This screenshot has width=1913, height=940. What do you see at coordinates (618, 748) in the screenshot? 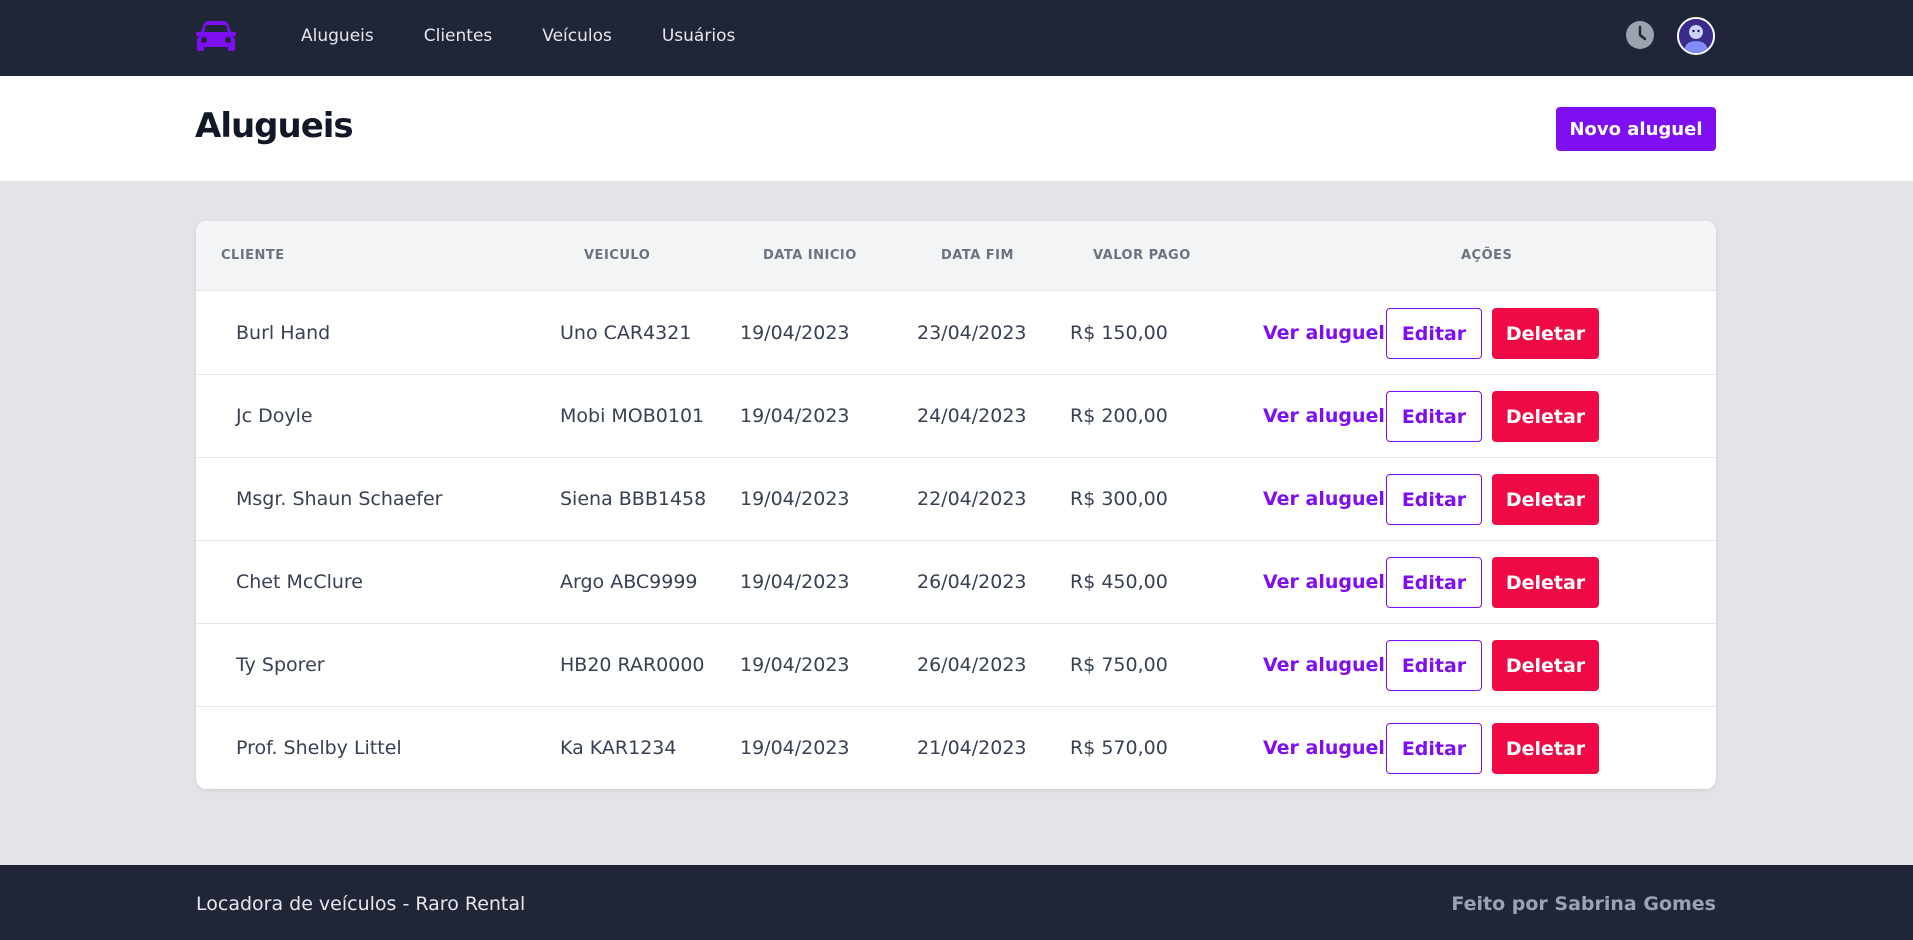
I see `cell-veiculo: Ka KAR1234` at bounding box center [618, 748].